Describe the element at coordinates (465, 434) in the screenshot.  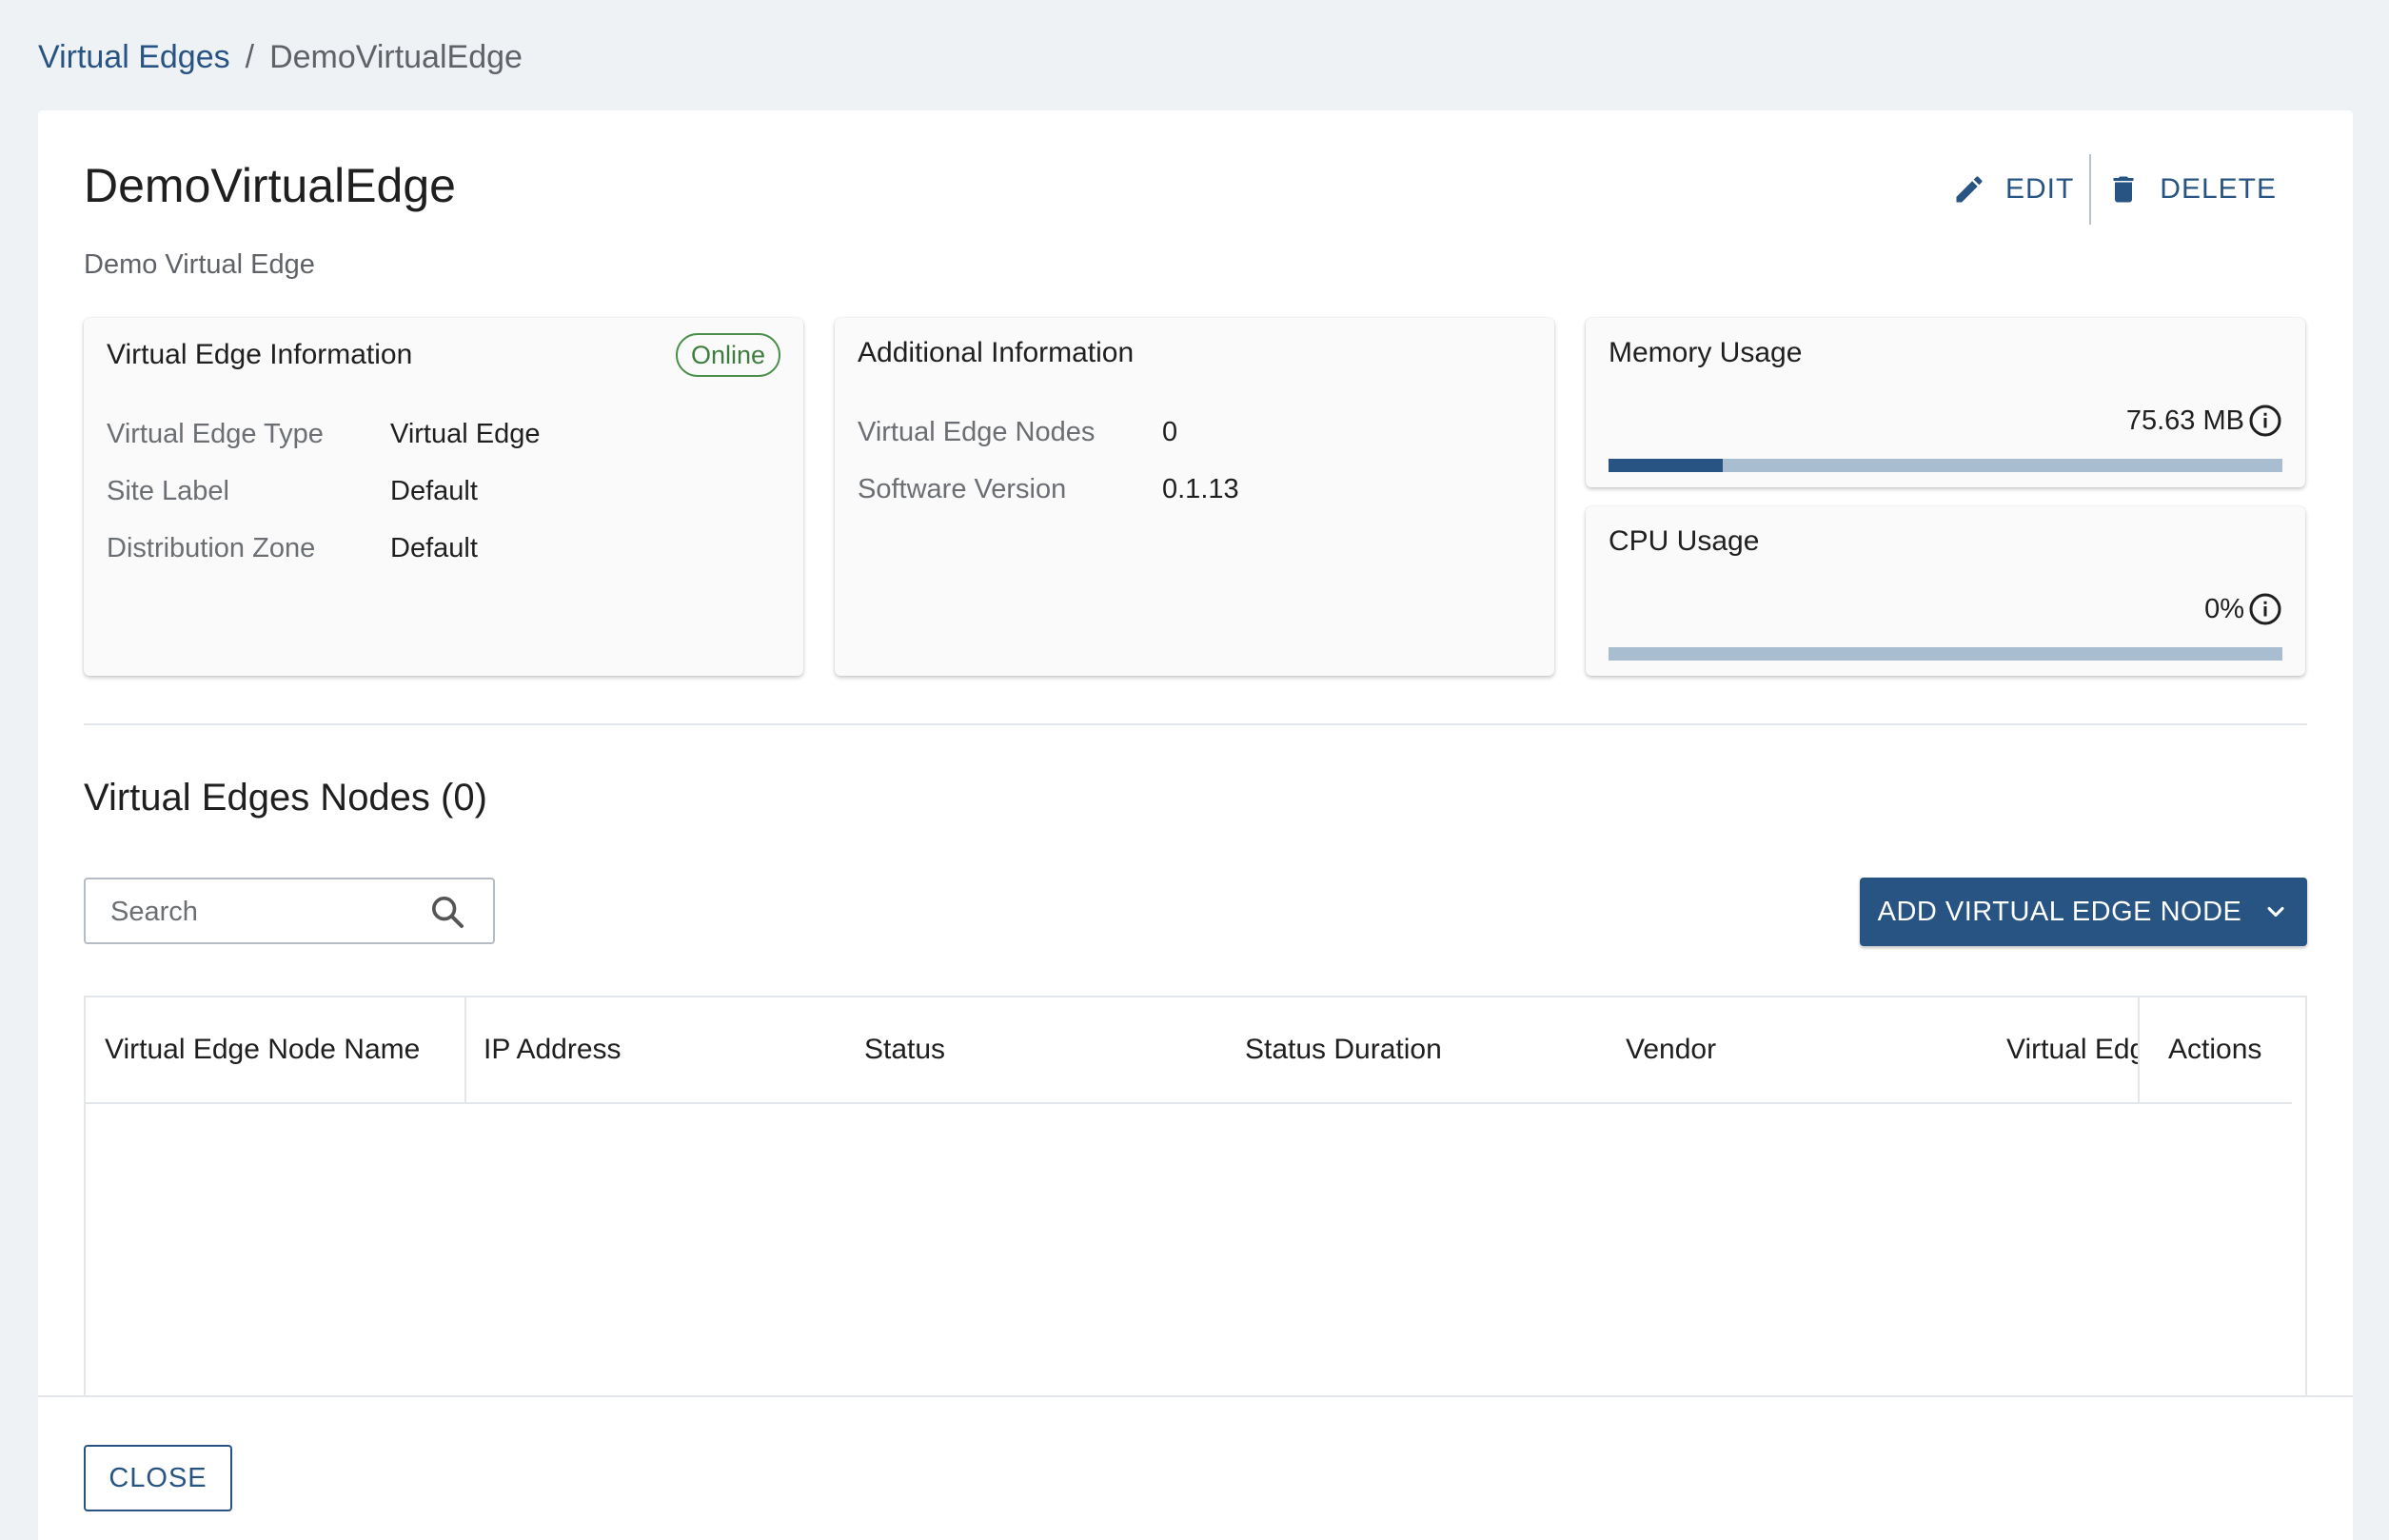
I see `info-value: Virtual Edge` at that location.